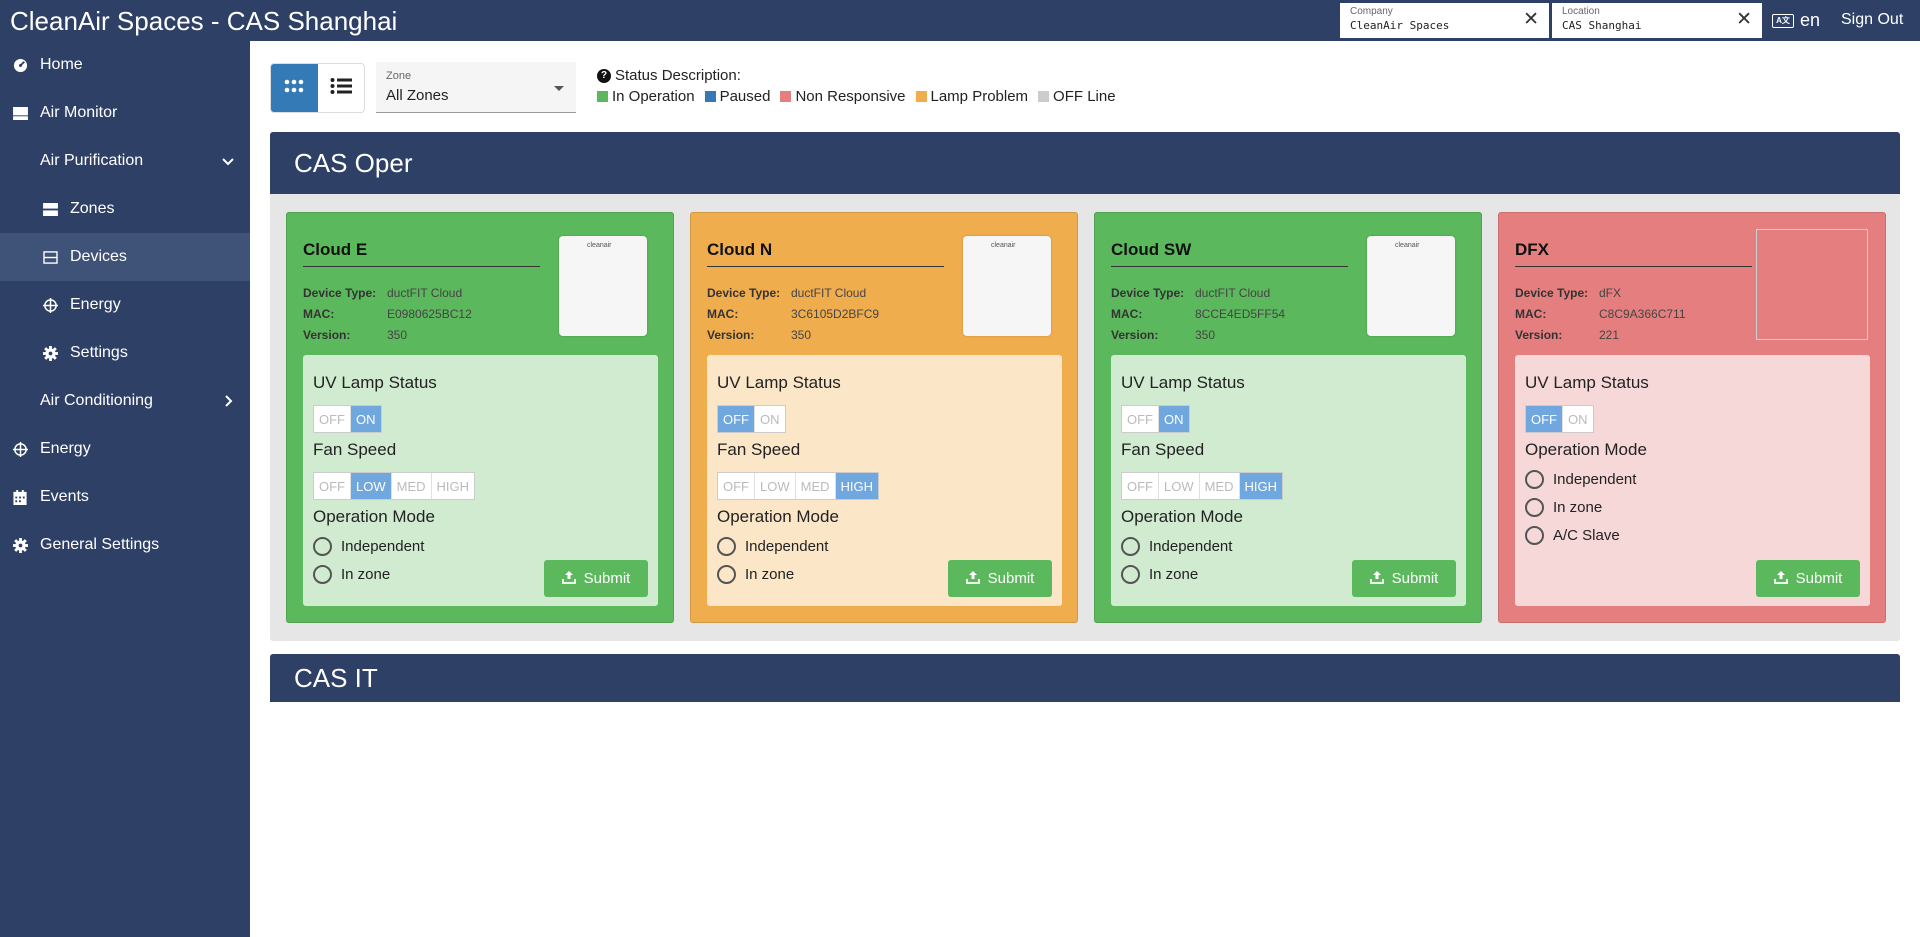  I want to click on chevron-right-icon, so click(228, 401).